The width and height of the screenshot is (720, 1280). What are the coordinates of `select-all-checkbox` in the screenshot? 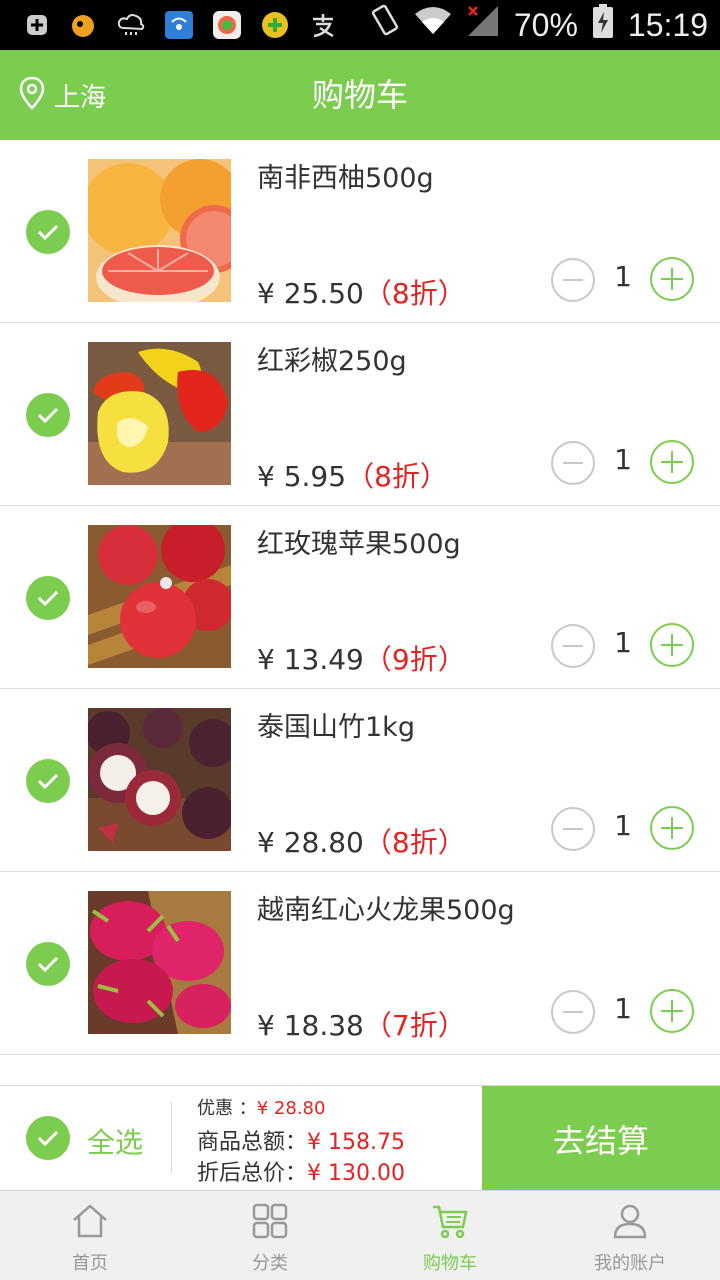 It's located at (48, 1138).